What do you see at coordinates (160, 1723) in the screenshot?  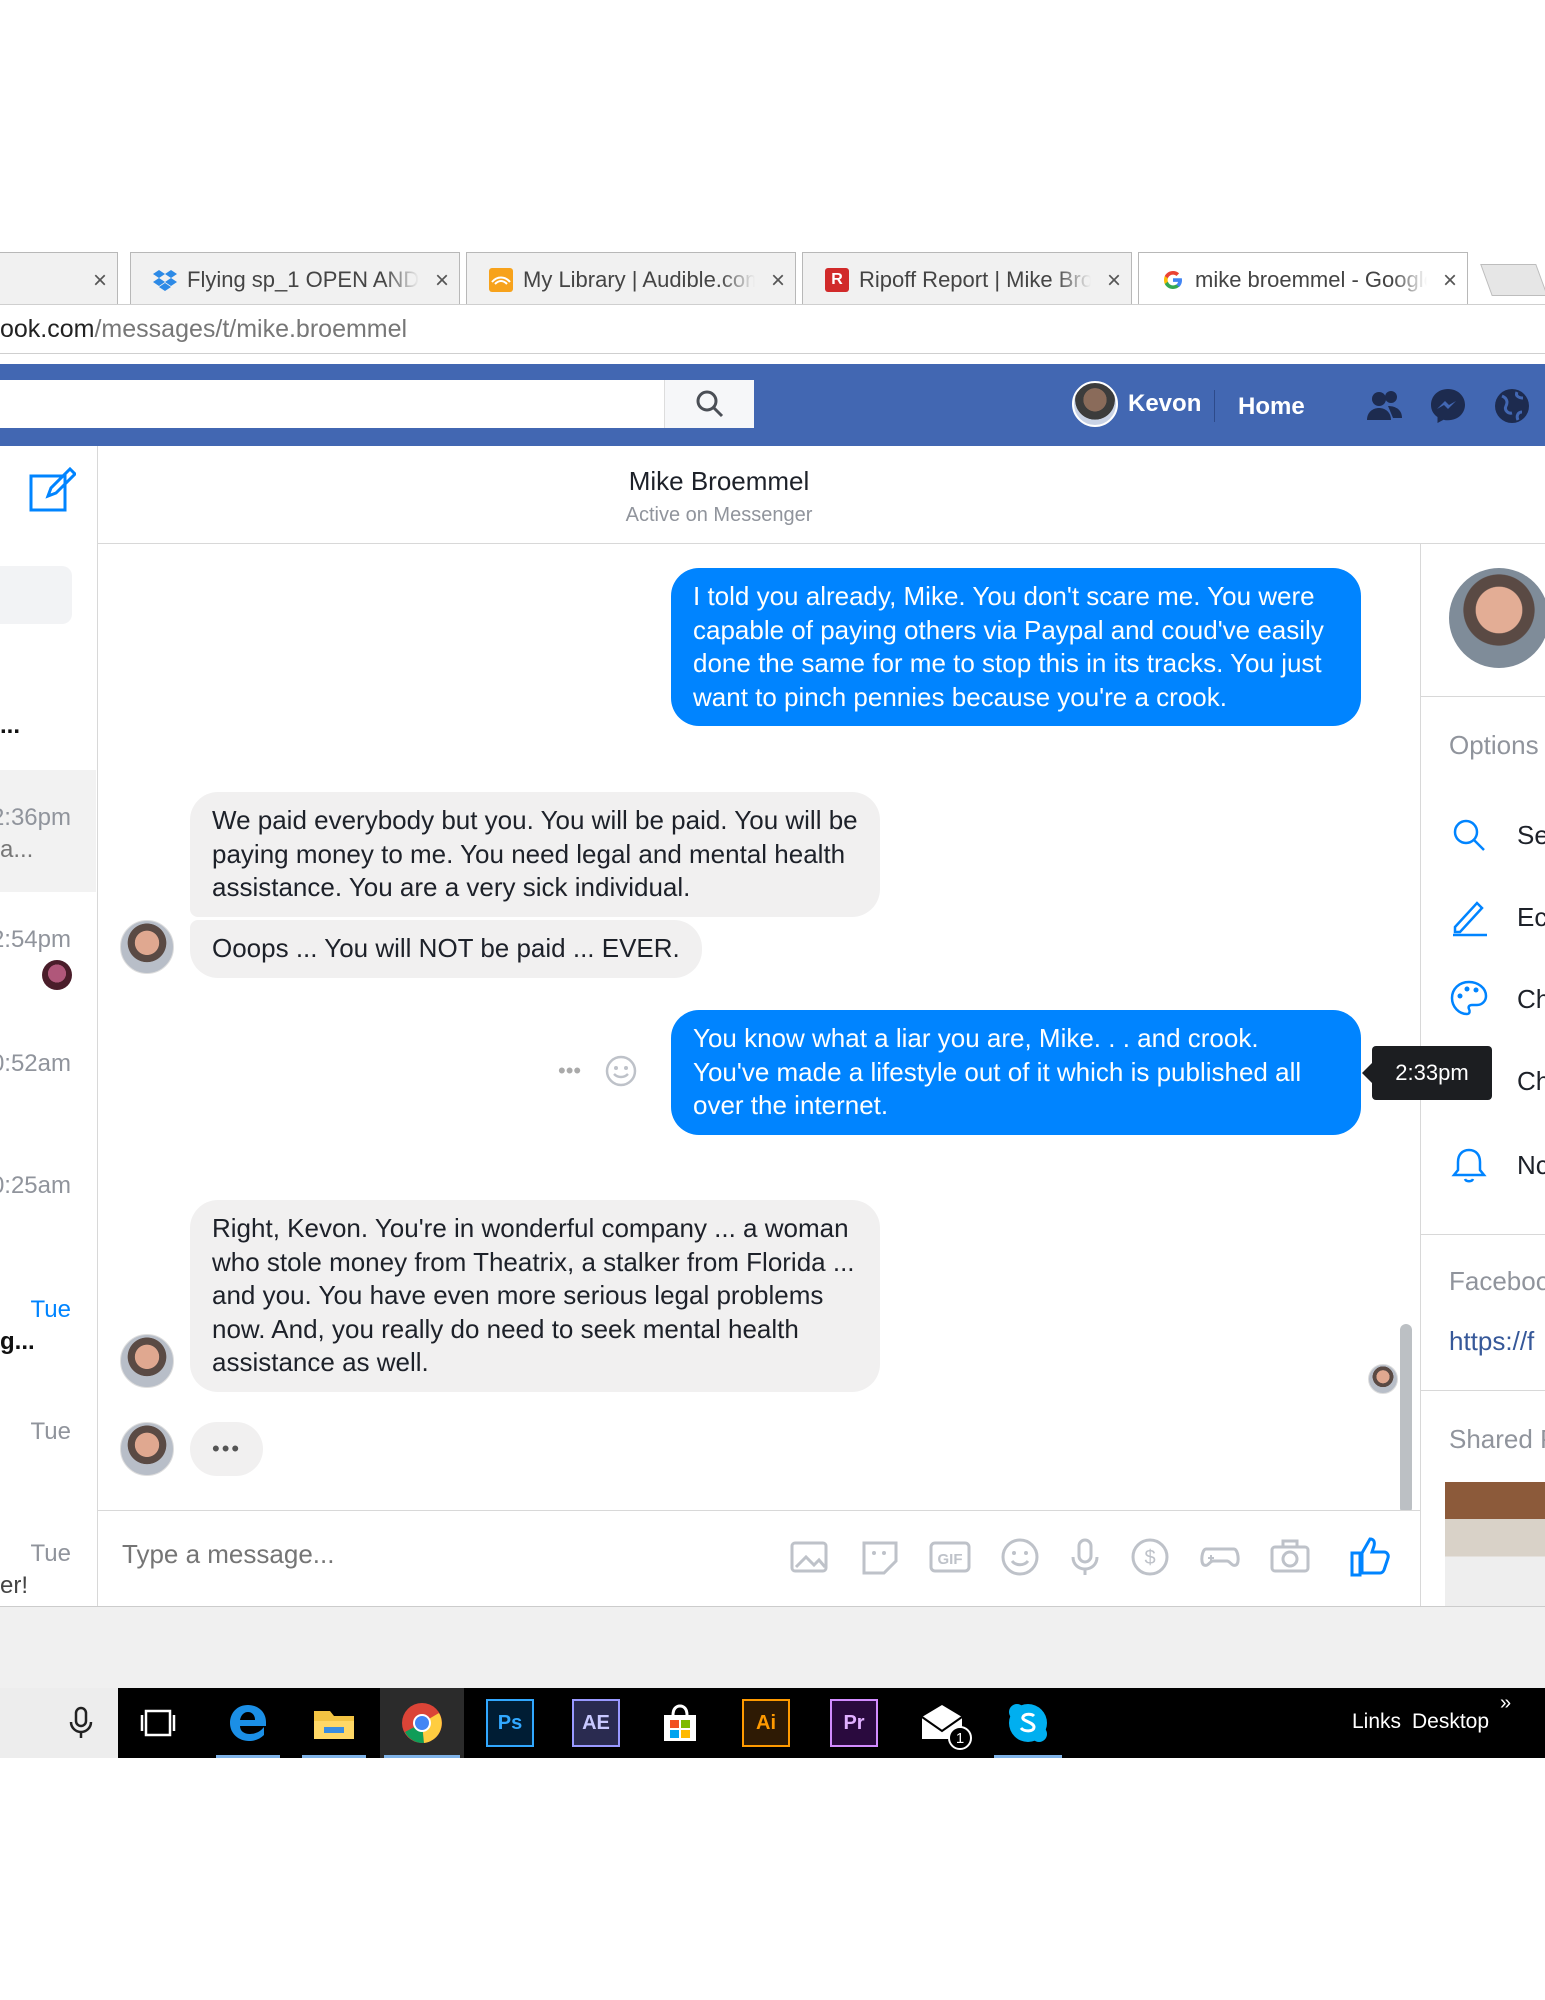 I see `task-view-icon` at bounding box center [160, 1723].